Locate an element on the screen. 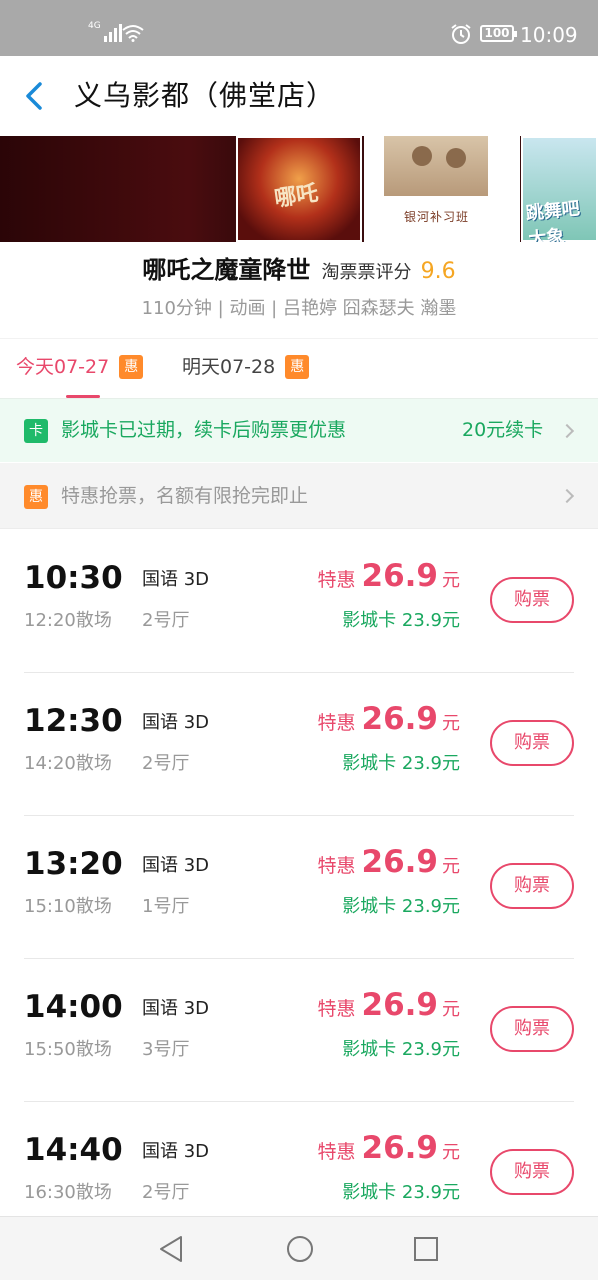 This screenshot has width=598, height=1280. tab-label: 今天07-27 is located at coordinates (63, 367).